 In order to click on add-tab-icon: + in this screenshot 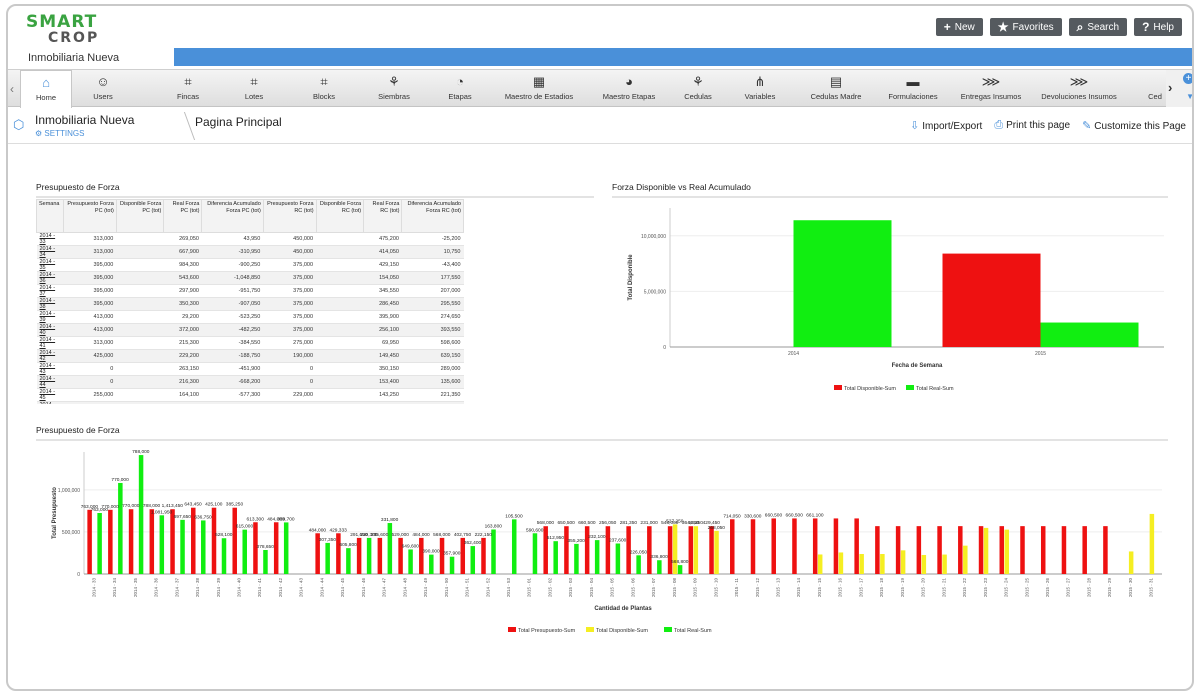, I will do `click(1187, 78)`.